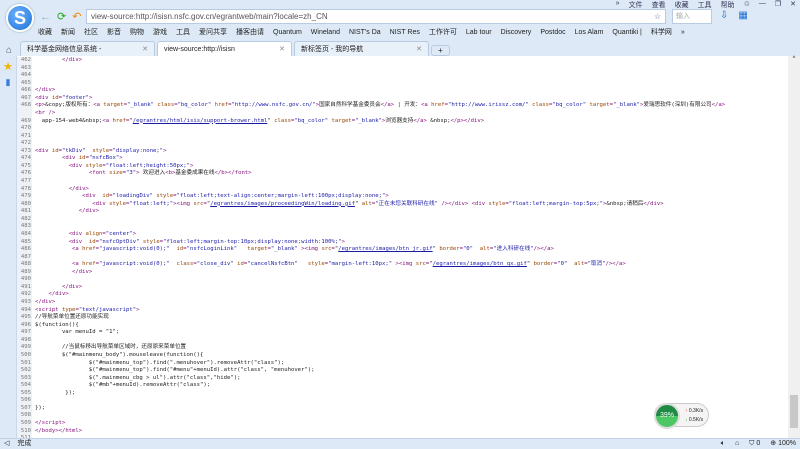  What do you see at coordinates (762, 4) in the screenshot?
I see `minimize-button: —` at bounding box center [762, 4].